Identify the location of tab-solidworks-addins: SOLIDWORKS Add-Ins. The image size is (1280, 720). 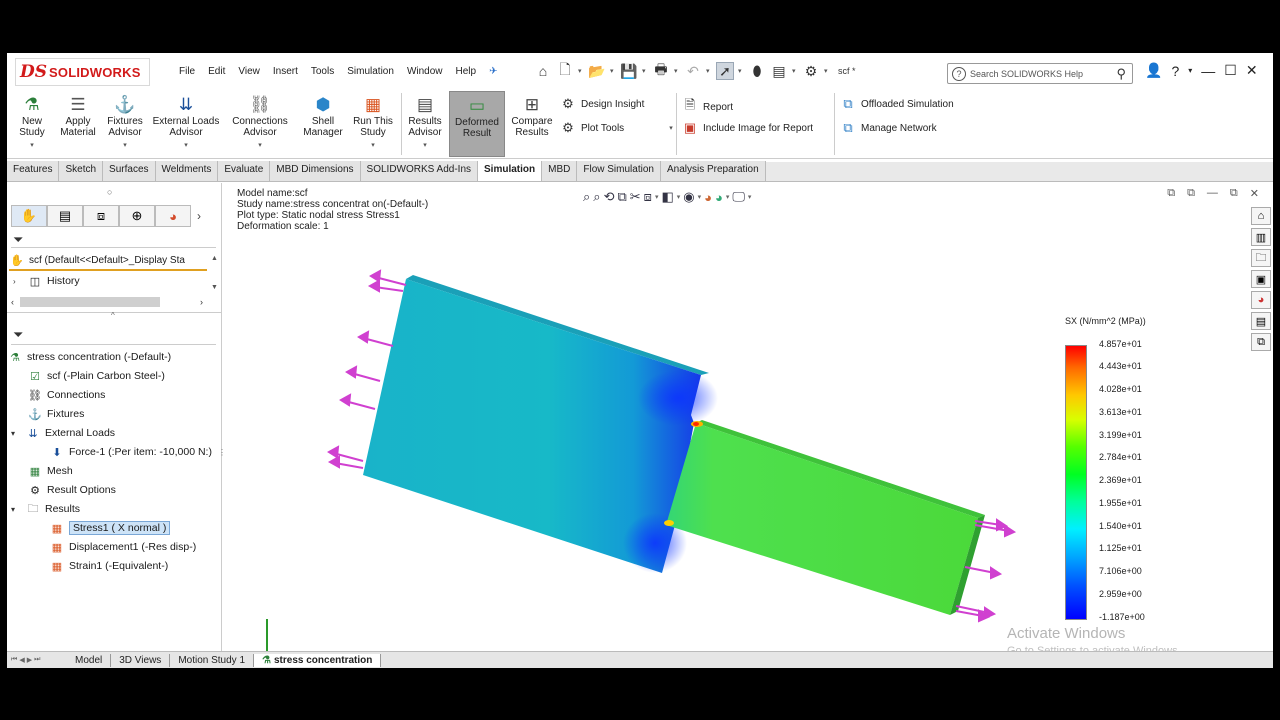
(419, 171).